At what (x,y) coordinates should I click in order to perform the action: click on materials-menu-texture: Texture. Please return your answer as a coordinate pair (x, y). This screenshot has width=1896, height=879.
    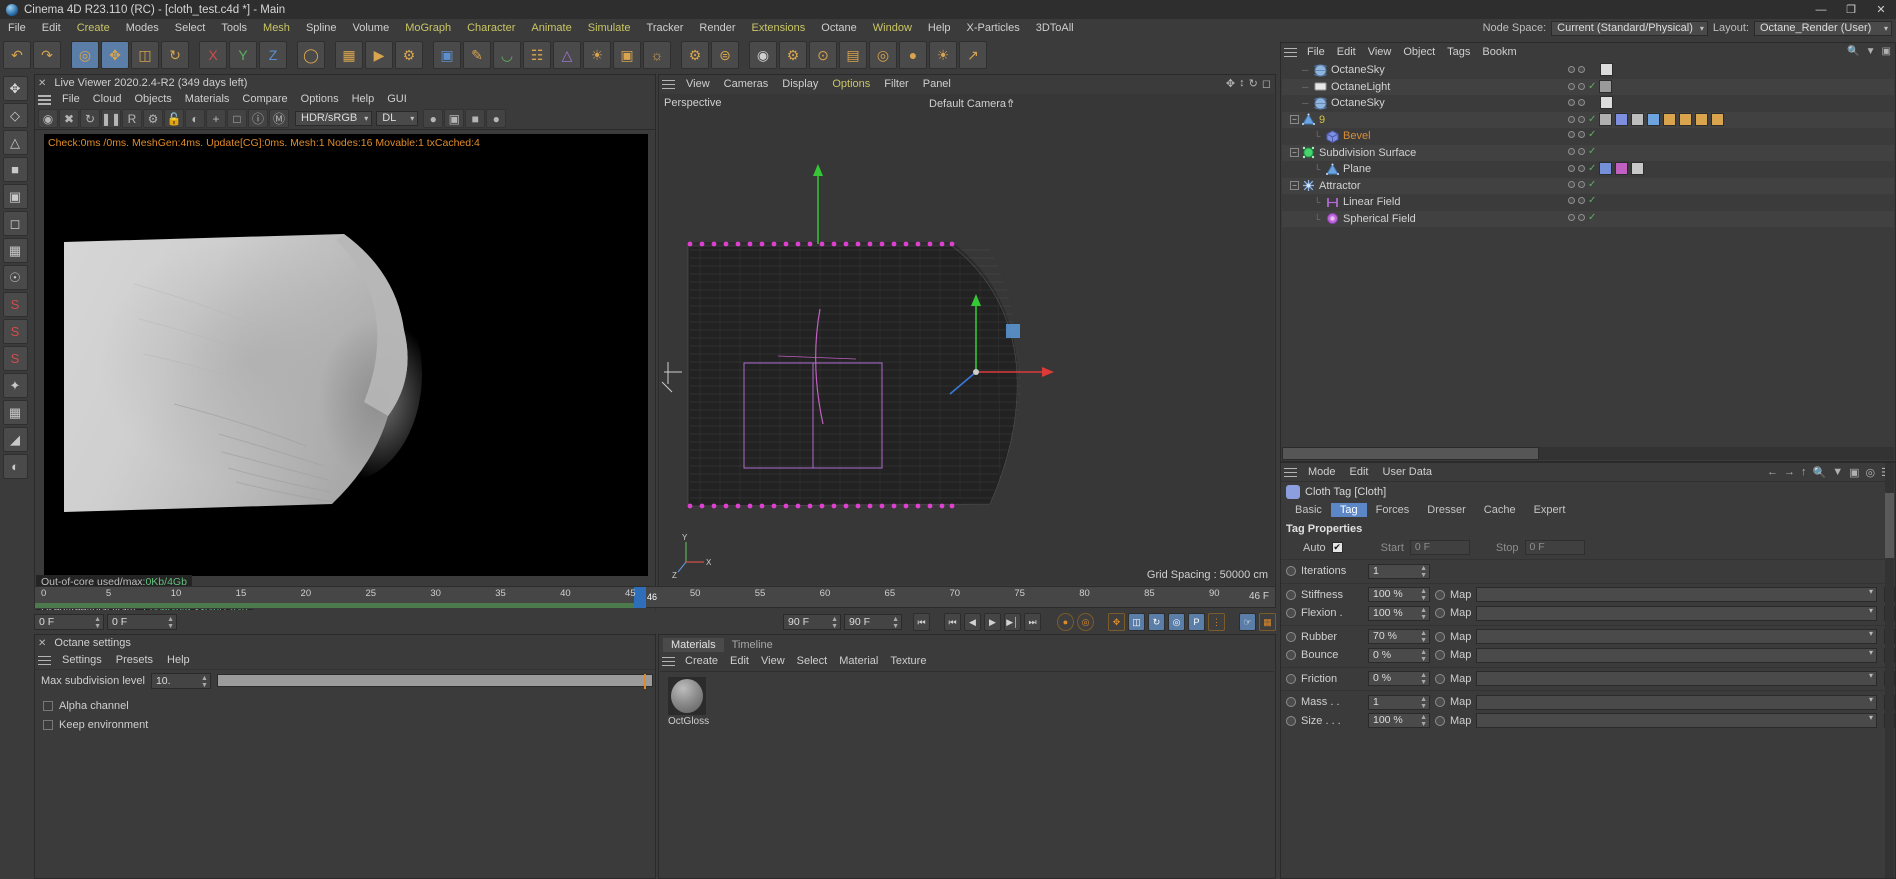
    Looking at the image, I should click on (908, 661).